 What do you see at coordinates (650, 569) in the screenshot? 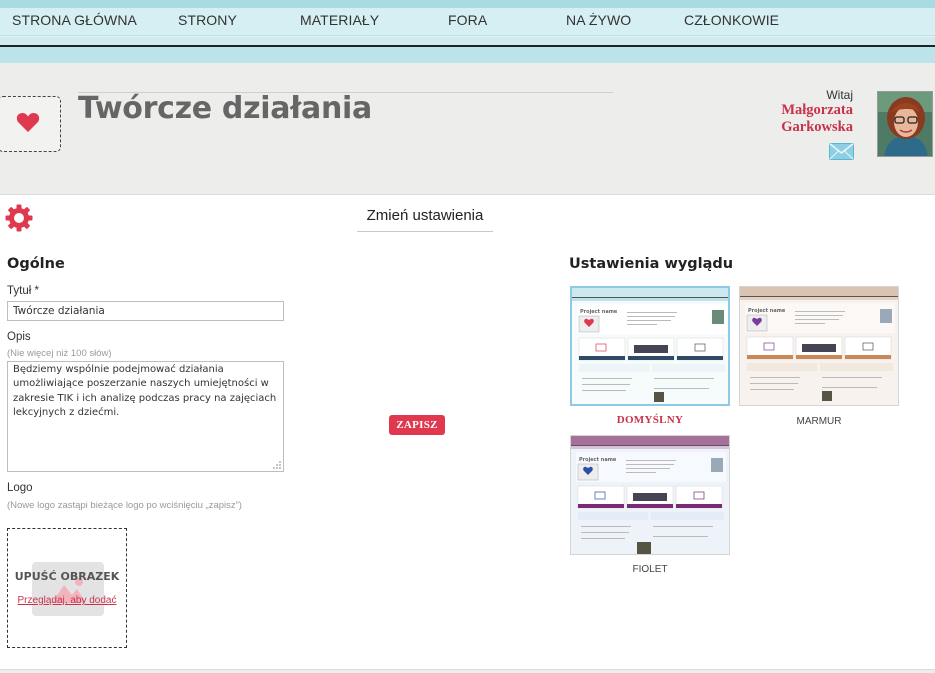
I see `theme-violet-name: FIOLET` at bounding box center [650, 569].